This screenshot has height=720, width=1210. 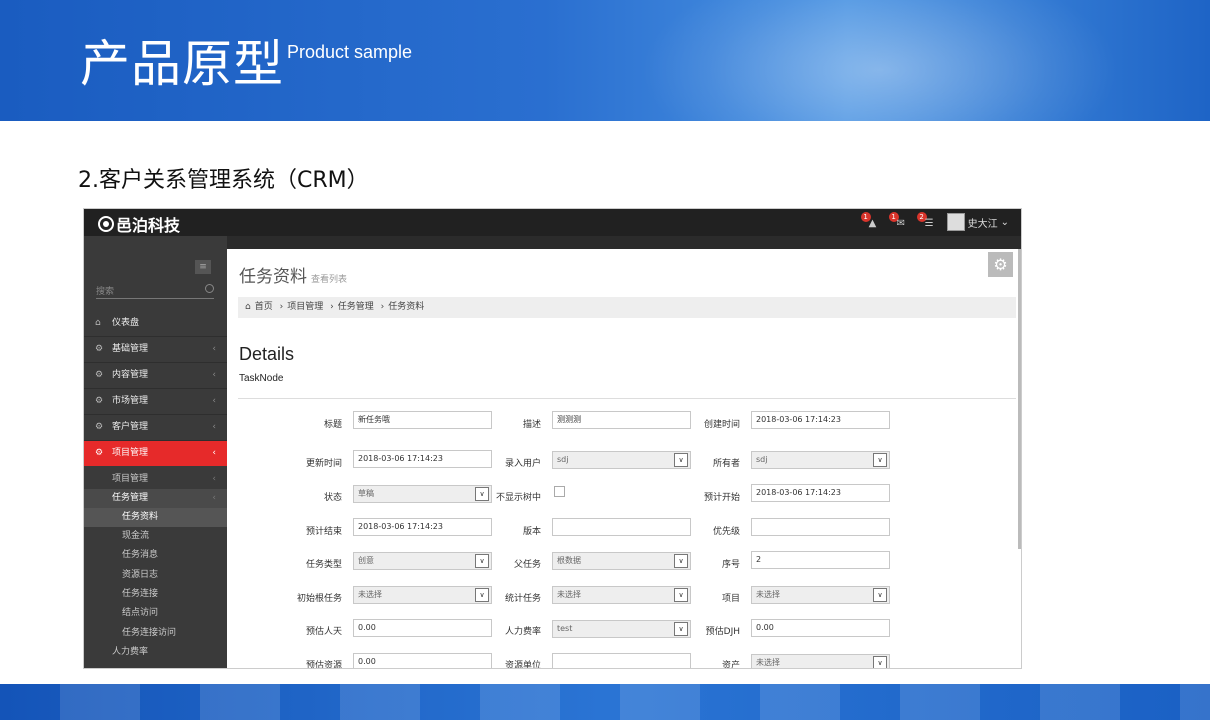 I want to click on gear-icon: ⚙, so click(x=1000, y=264).